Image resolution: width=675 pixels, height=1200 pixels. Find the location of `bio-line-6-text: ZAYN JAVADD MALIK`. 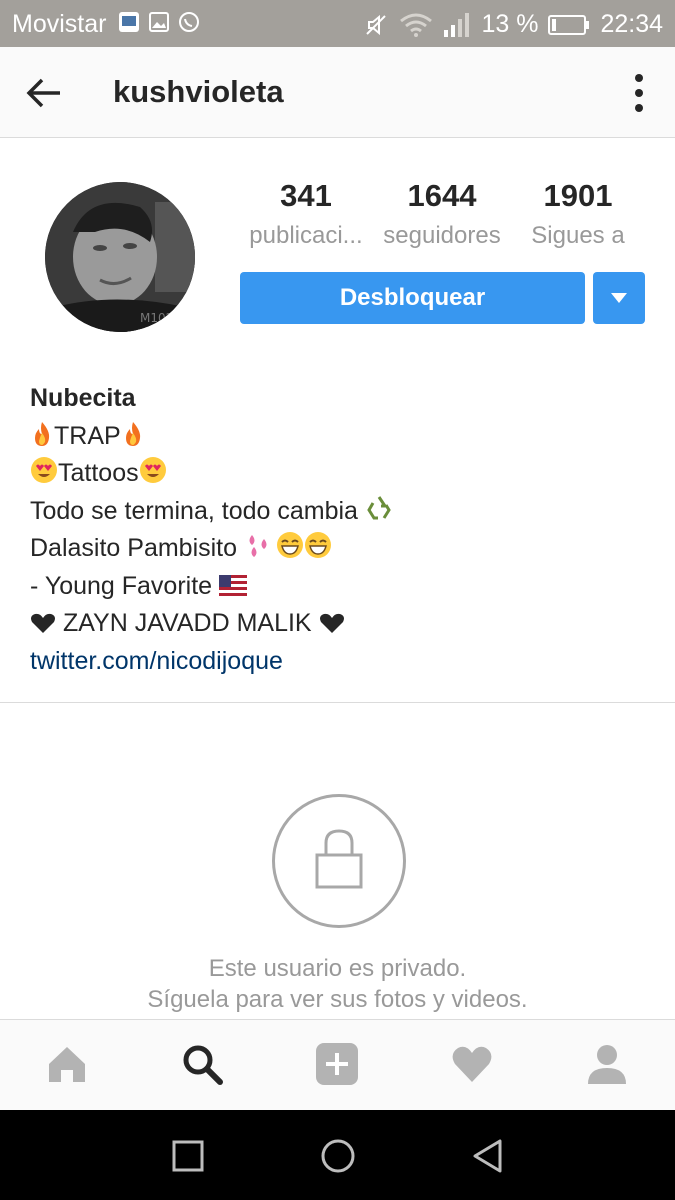

bio-line-6-text: ZAYN JAVADD MALIK is located at coordinates (187, 623).